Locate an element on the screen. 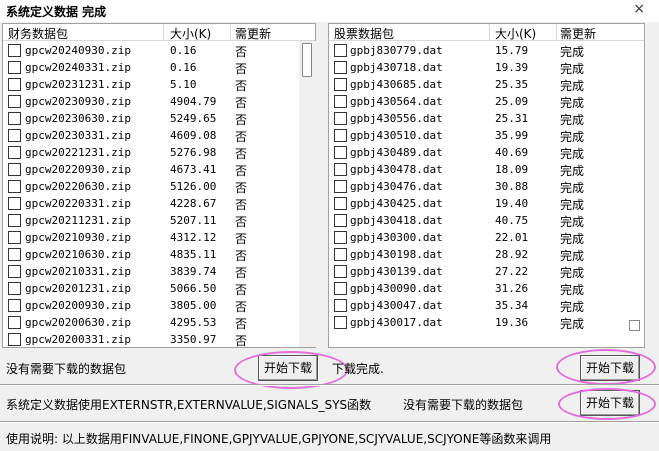 This screenshot has width=659, height=451. list-item: gpbj430556.dat 25.31 完成 is located at coordinates (486, 118).